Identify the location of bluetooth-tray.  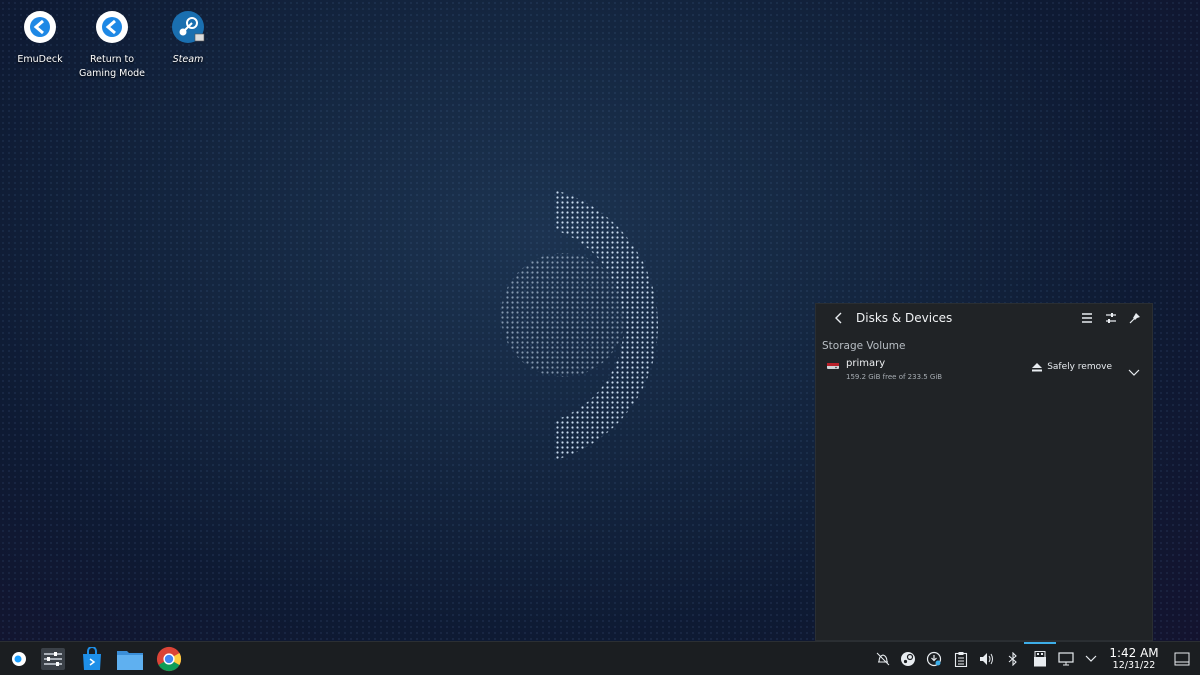
(1013, 659).